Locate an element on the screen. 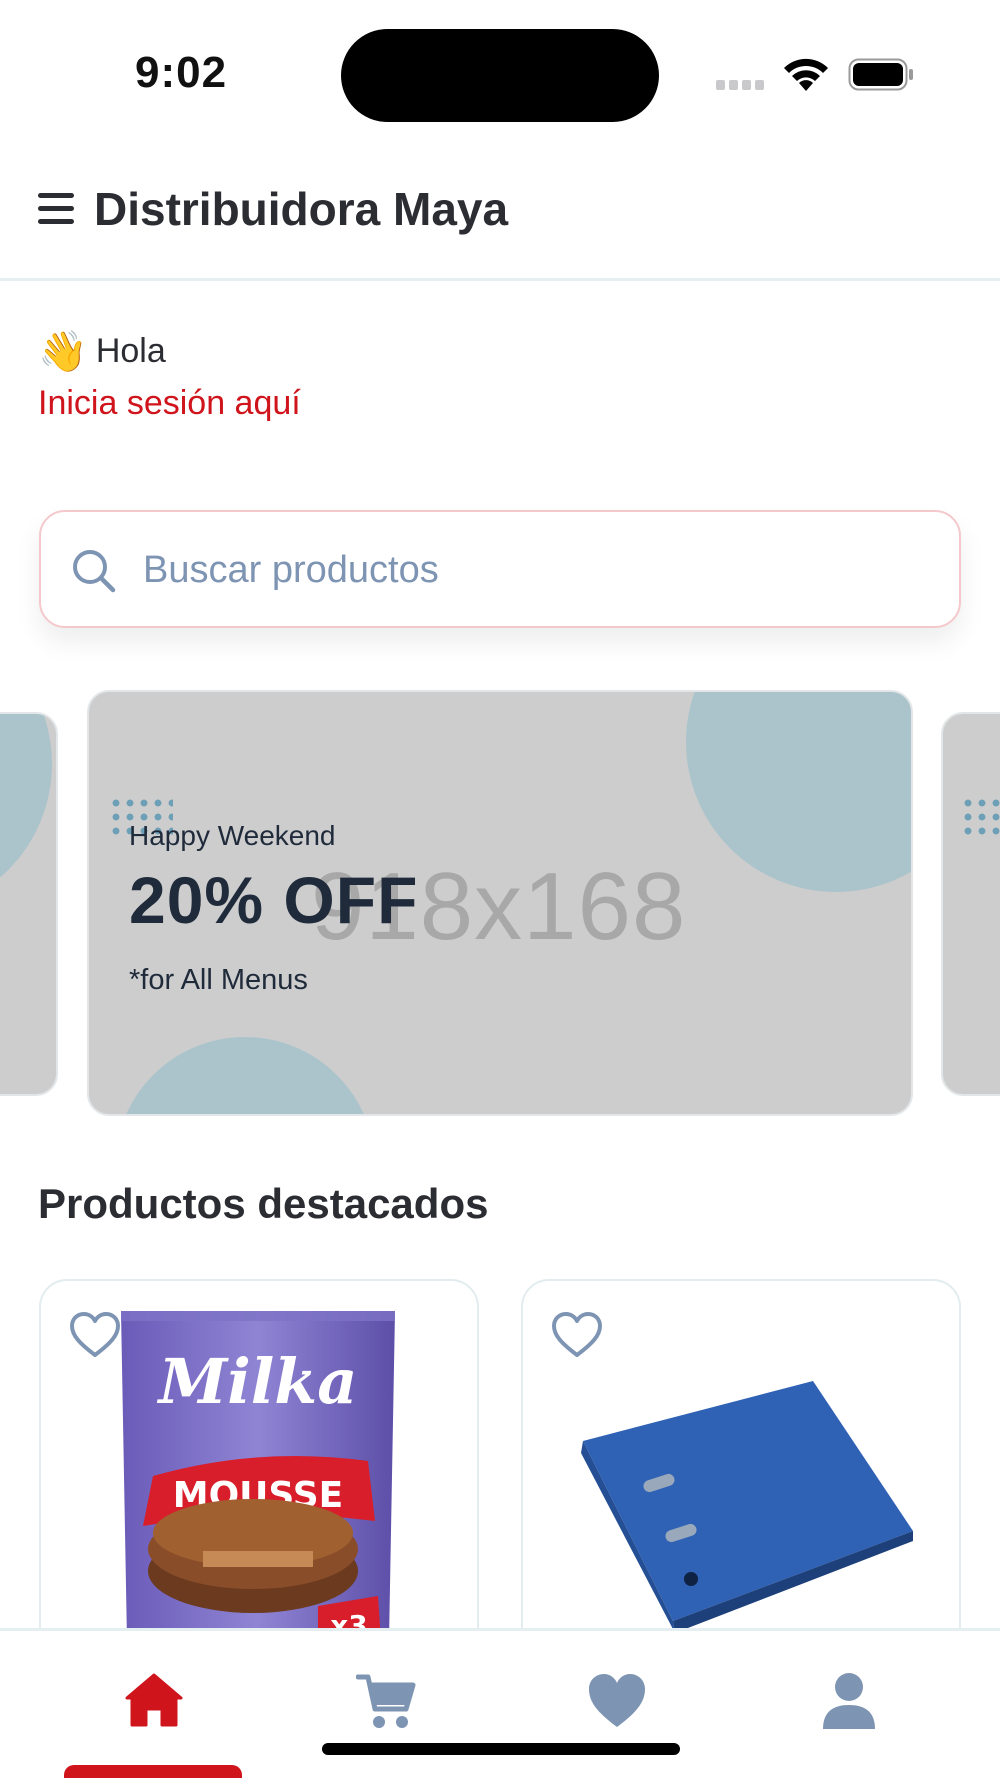 This screenshot has height=1778, width=1000. banner-kicker: Happy Weekend is located at coordinates (232, 835).